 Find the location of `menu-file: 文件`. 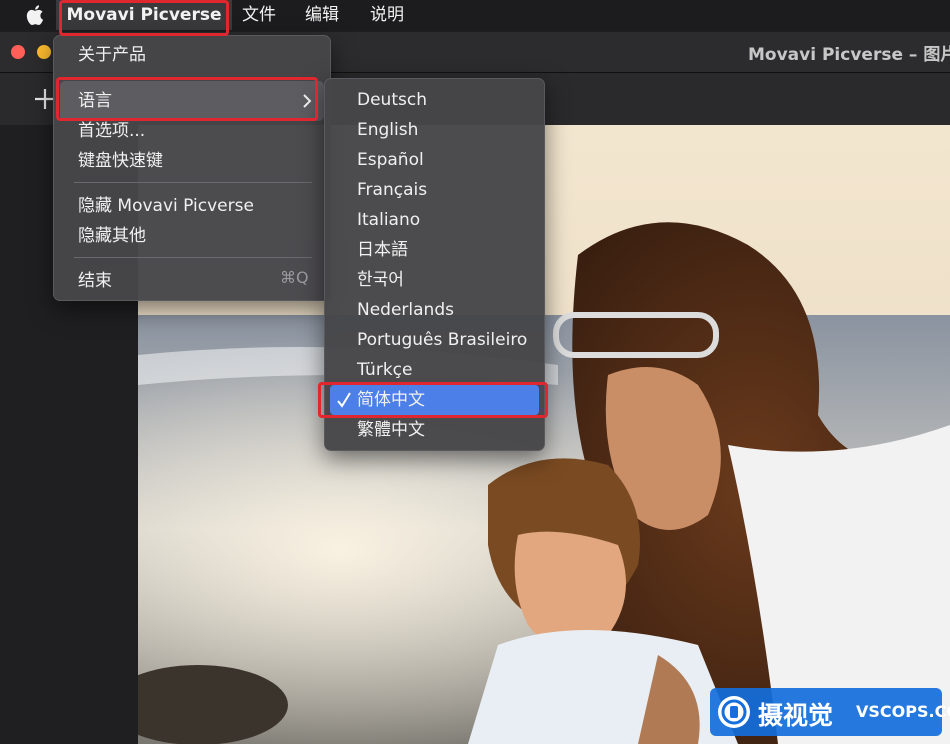

menu-file: 文件 is located at coordinates (259, 15).